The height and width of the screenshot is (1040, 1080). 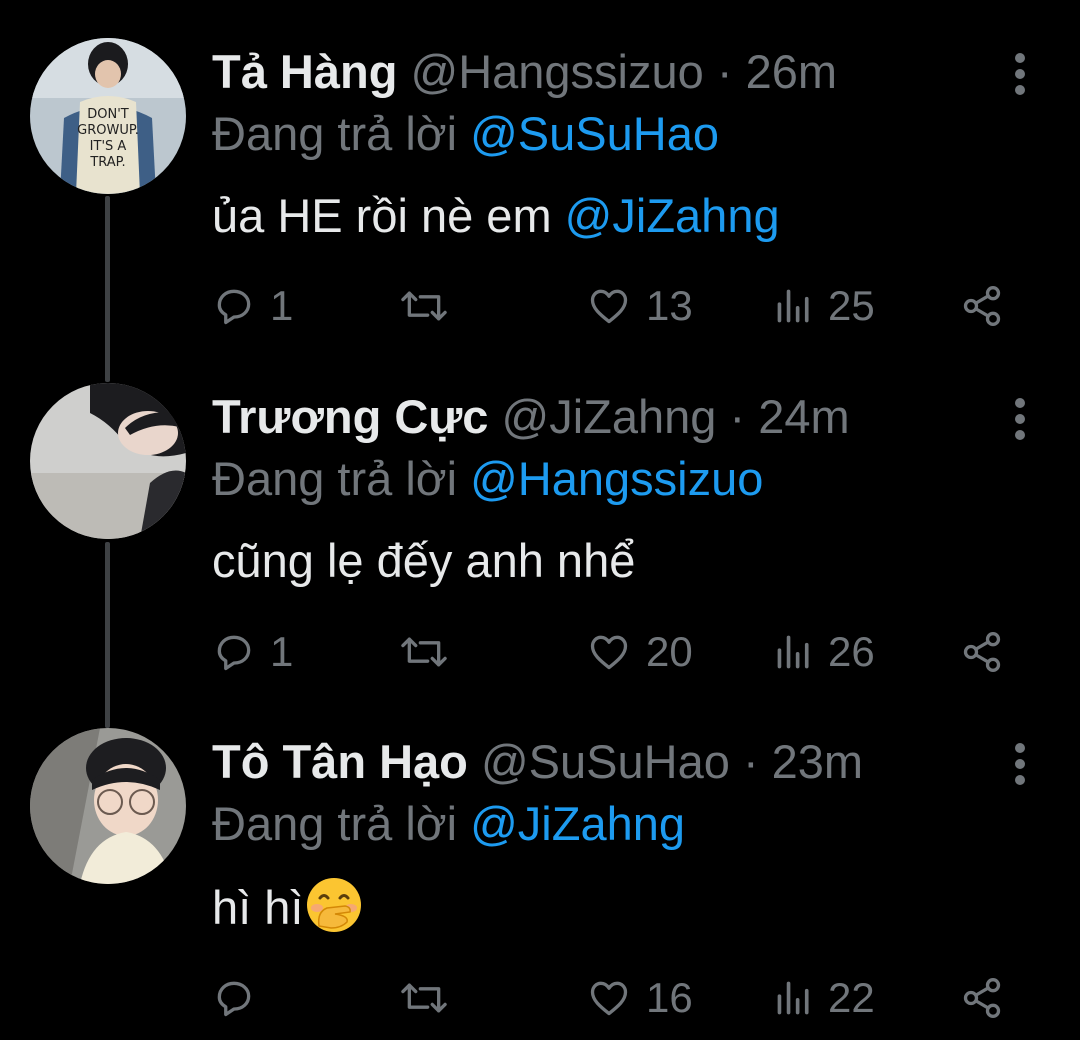 What do you see at coordinates (851, 997) in the screenshot?
I see `views-count: 22` at bounding box center [851, 997].